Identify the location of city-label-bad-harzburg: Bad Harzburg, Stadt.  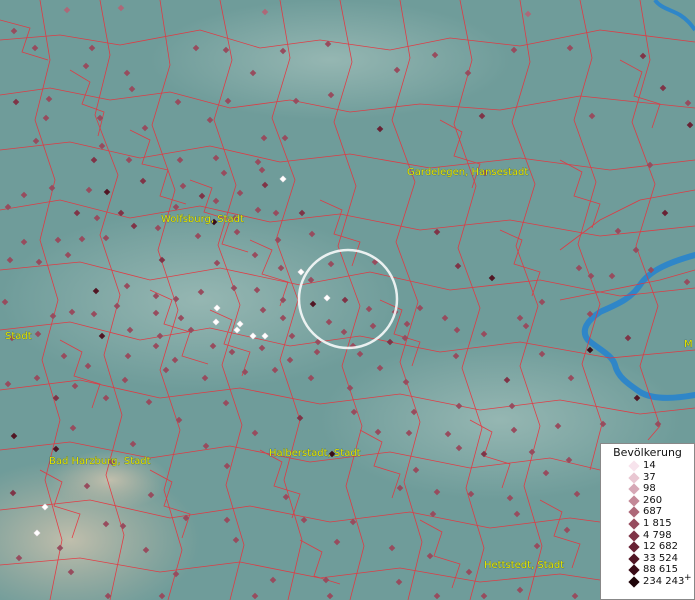
(100, 461).